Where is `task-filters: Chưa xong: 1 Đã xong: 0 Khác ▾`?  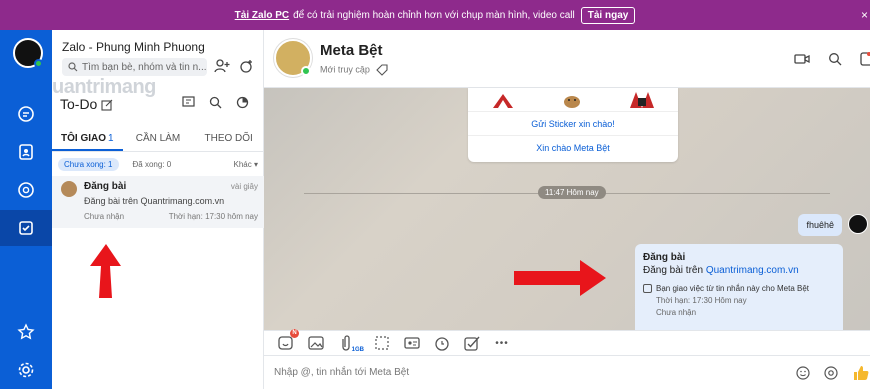 task-filters: Chưa xong: 1 Đã xong: 0 Khác ▾ is located at coordinates (158, 164).